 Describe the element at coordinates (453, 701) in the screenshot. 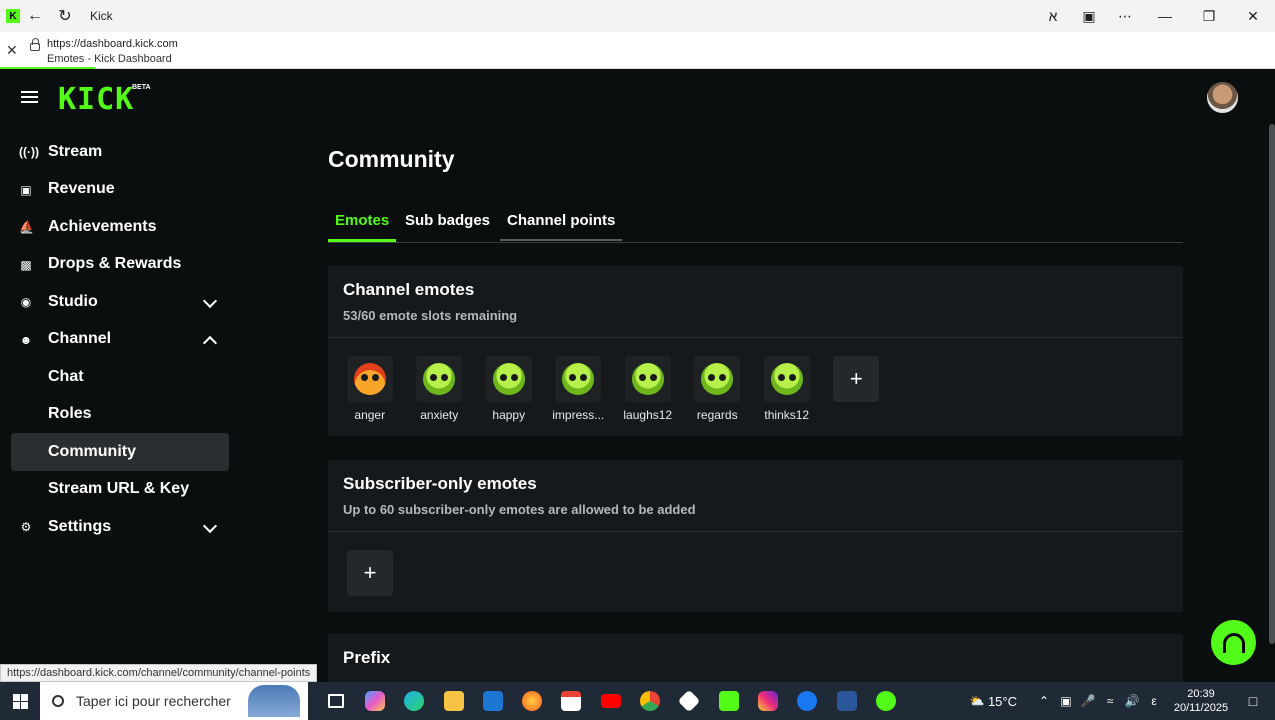

I see `file-explorer-icon` at that location.